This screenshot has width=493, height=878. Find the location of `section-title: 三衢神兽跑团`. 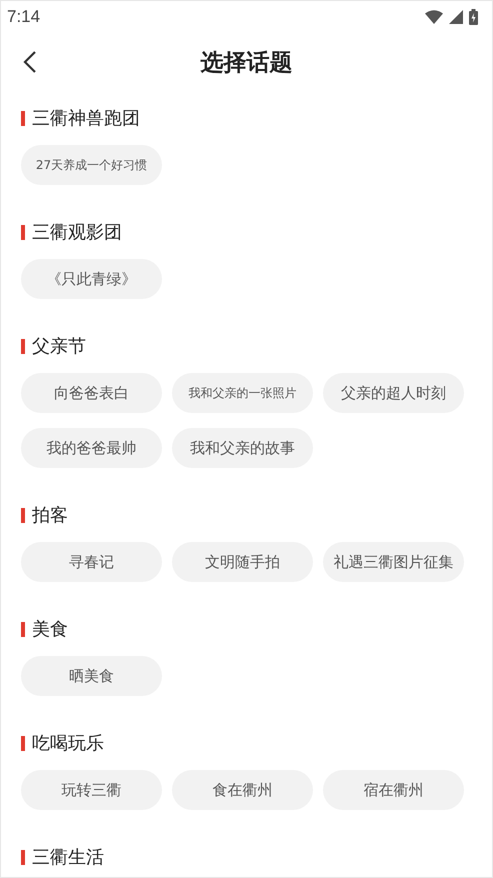

section-title: 三衢神兽跑团 is located at coordinates (86, 118).